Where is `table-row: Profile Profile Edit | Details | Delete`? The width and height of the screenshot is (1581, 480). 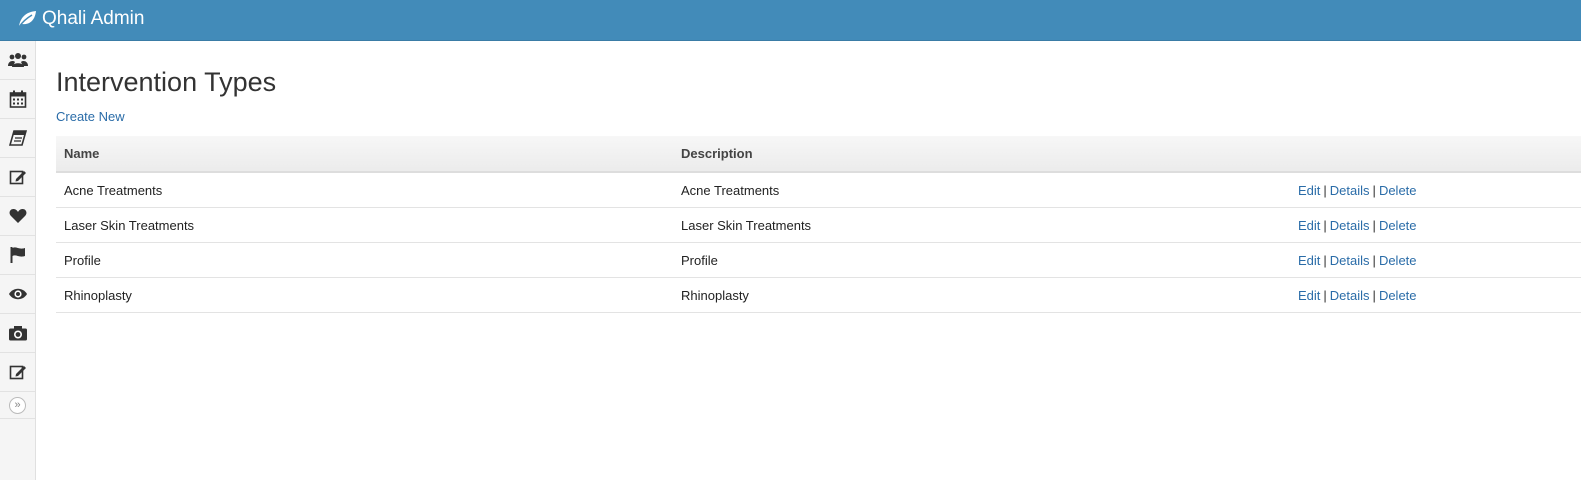
table-row: Profile Profile Edit | Details | Delete is located at coordinates (818, 260).